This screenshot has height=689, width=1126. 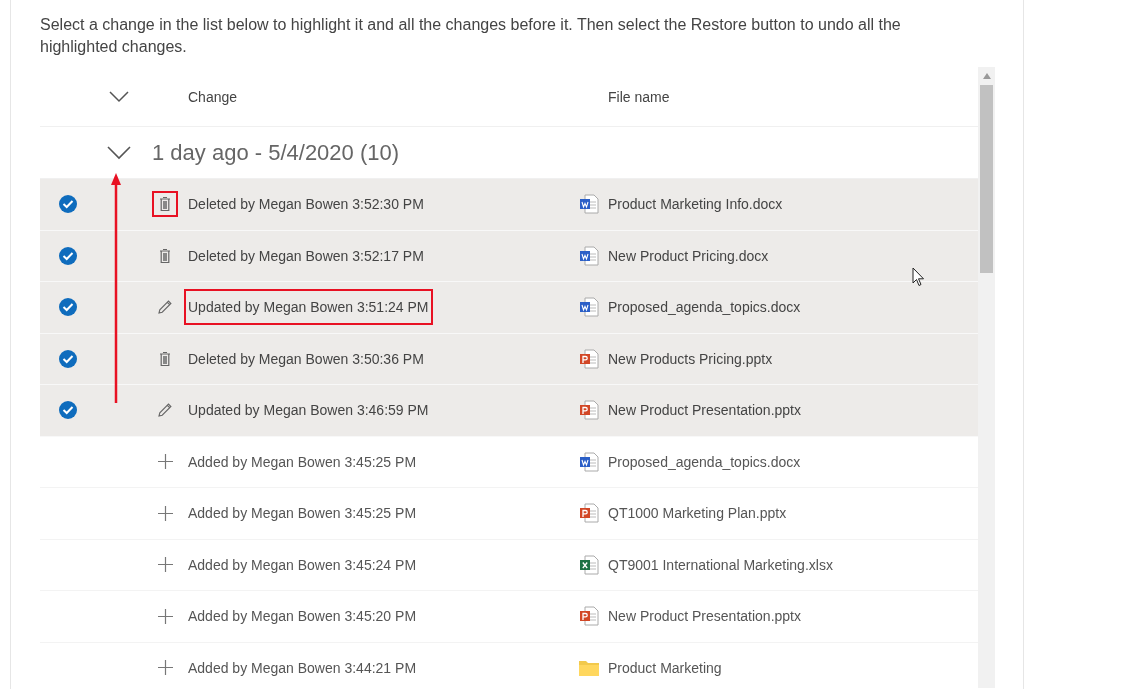 What do you see at coordinates (695, 204) in the screenshot?
I see `file-name: Product Marketing Info.docx` at bounding box center [695, 204].